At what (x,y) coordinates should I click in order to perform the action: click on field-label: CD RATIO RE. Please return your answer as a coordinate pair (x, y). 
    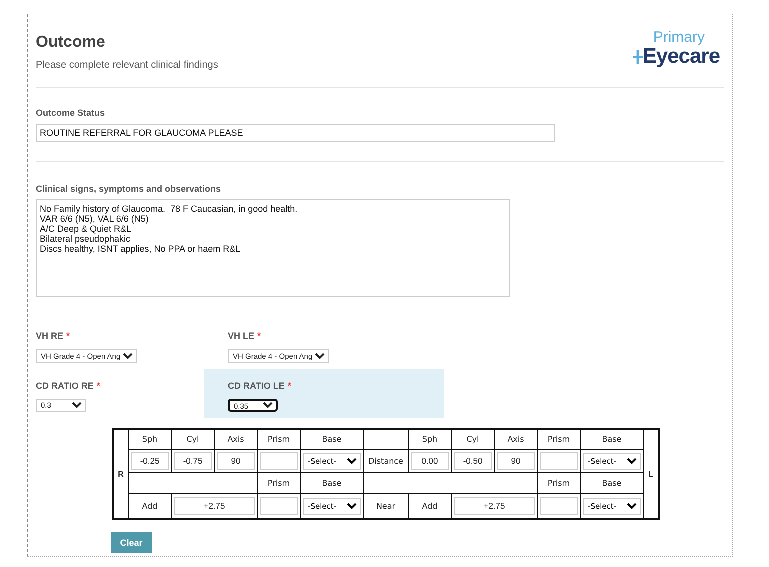
    Looking at the image, I should click on (65, 386).